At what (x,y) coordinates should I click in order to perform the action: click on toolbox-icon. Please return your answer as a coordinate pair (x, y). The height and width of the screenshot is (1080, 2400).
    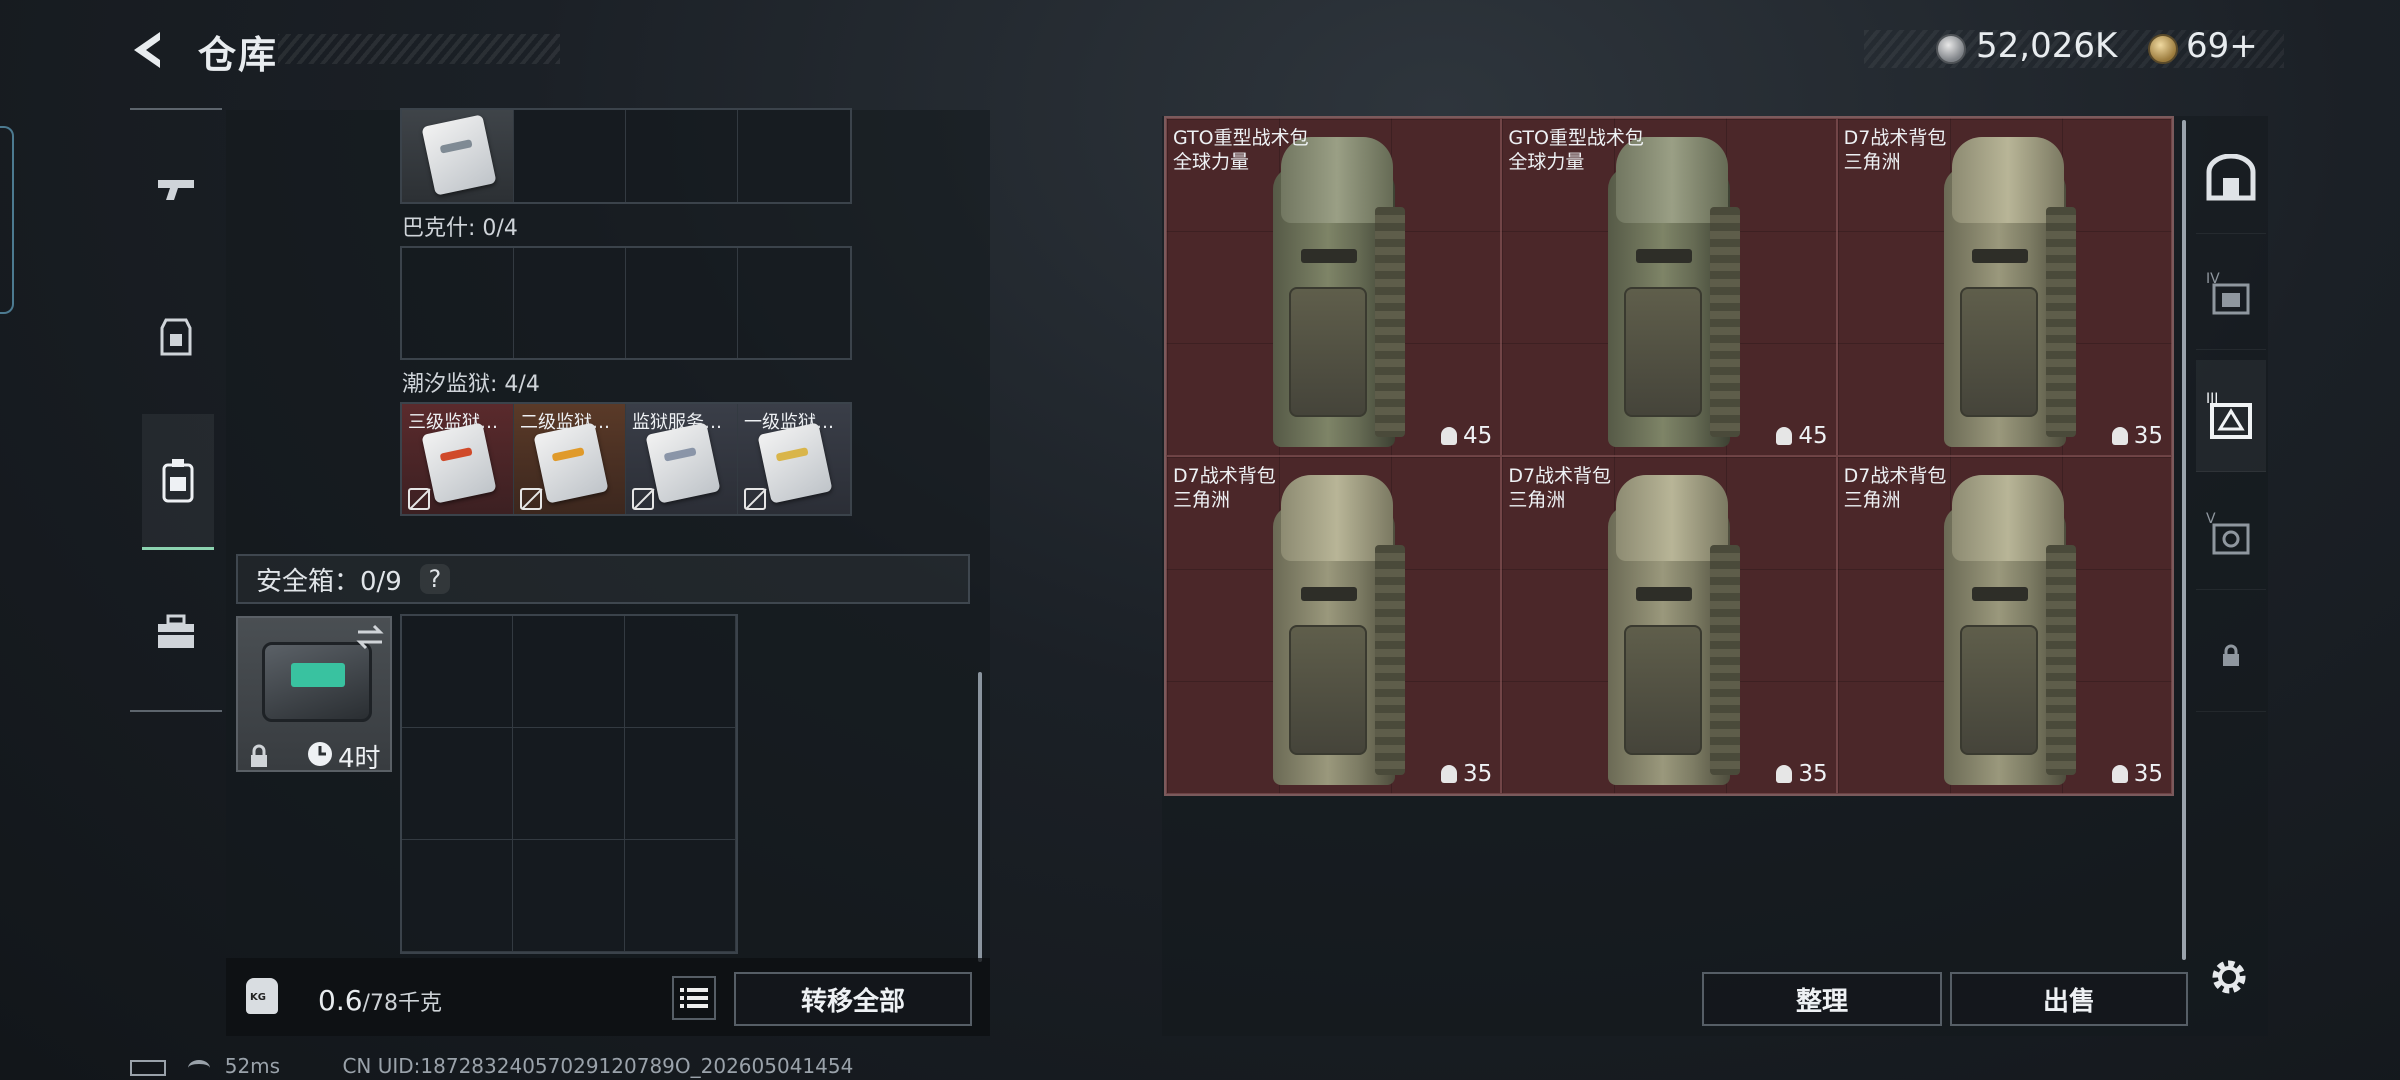
    Looking at the image, I should click on (176, 631).